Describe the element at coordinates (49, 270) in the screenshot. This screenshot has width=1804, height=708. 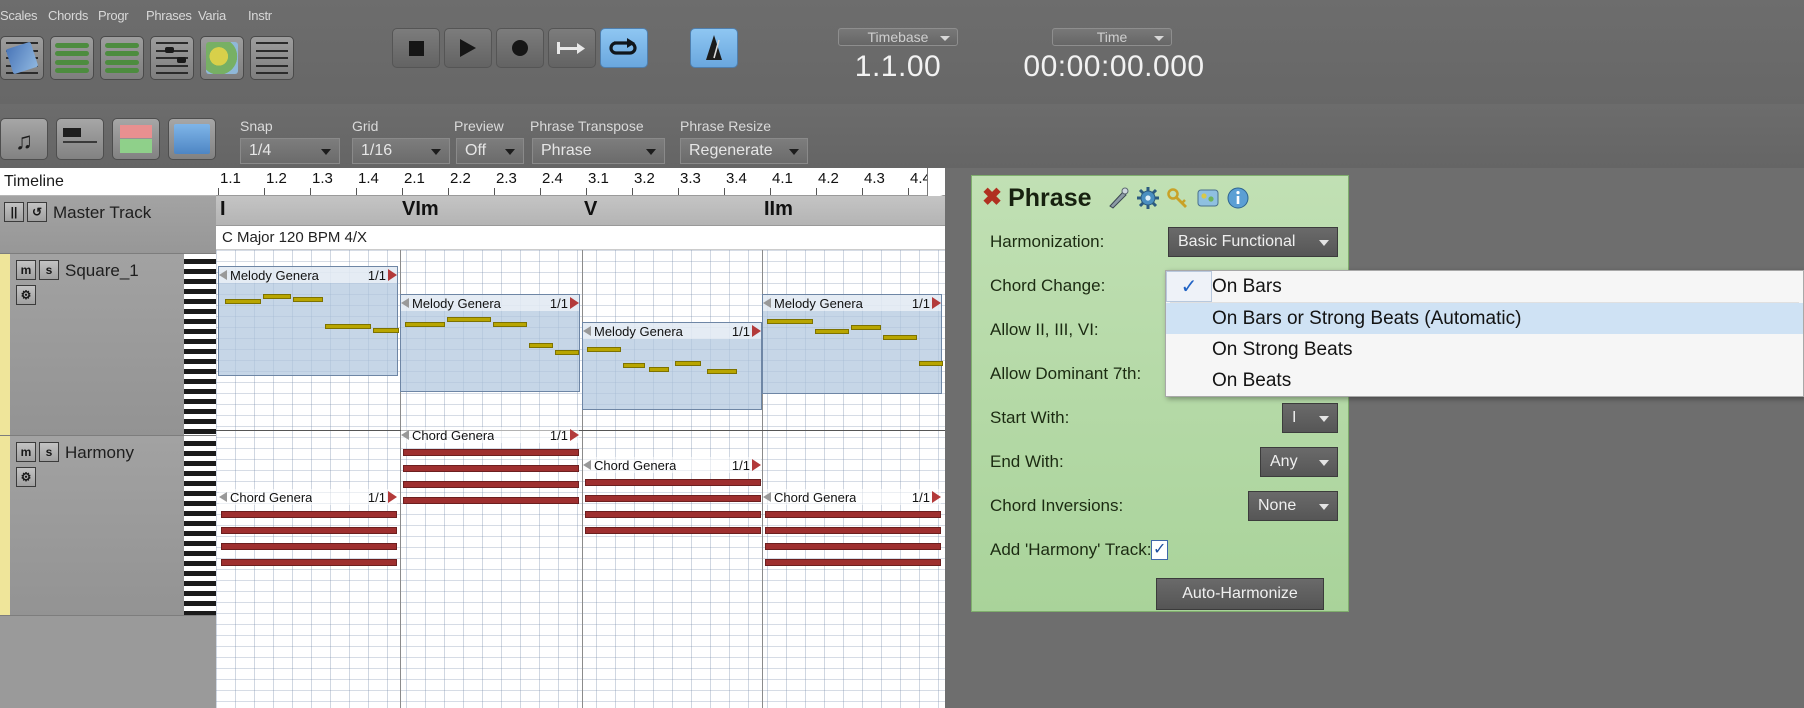
I see `solo-button-square1: s` at that location.